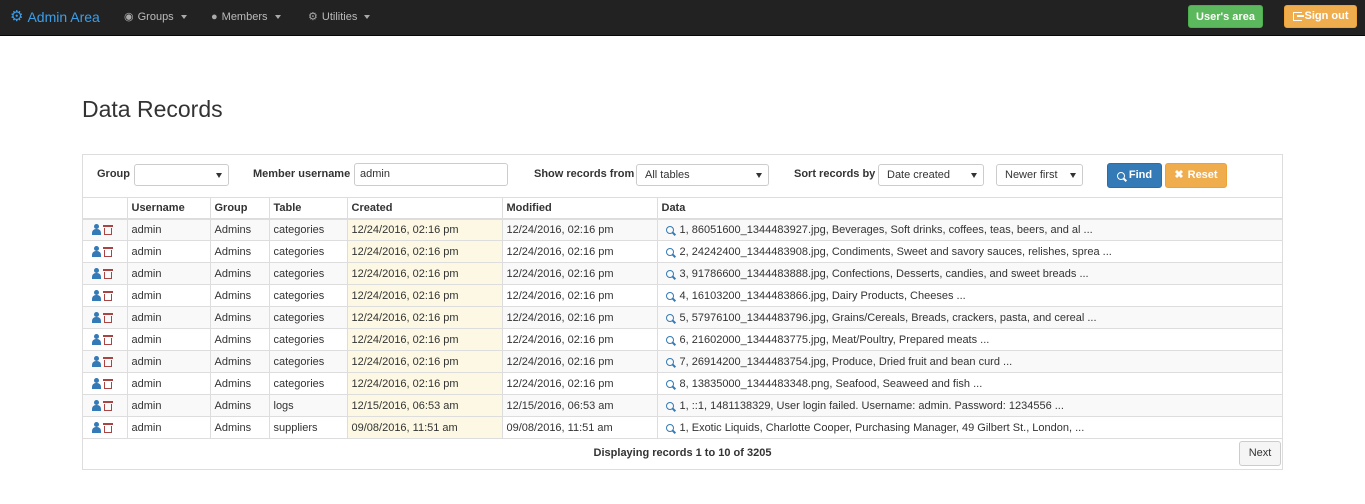 The image size is (1365, 504). I want to click on brand-label: Admin Area, so click(63, 17).